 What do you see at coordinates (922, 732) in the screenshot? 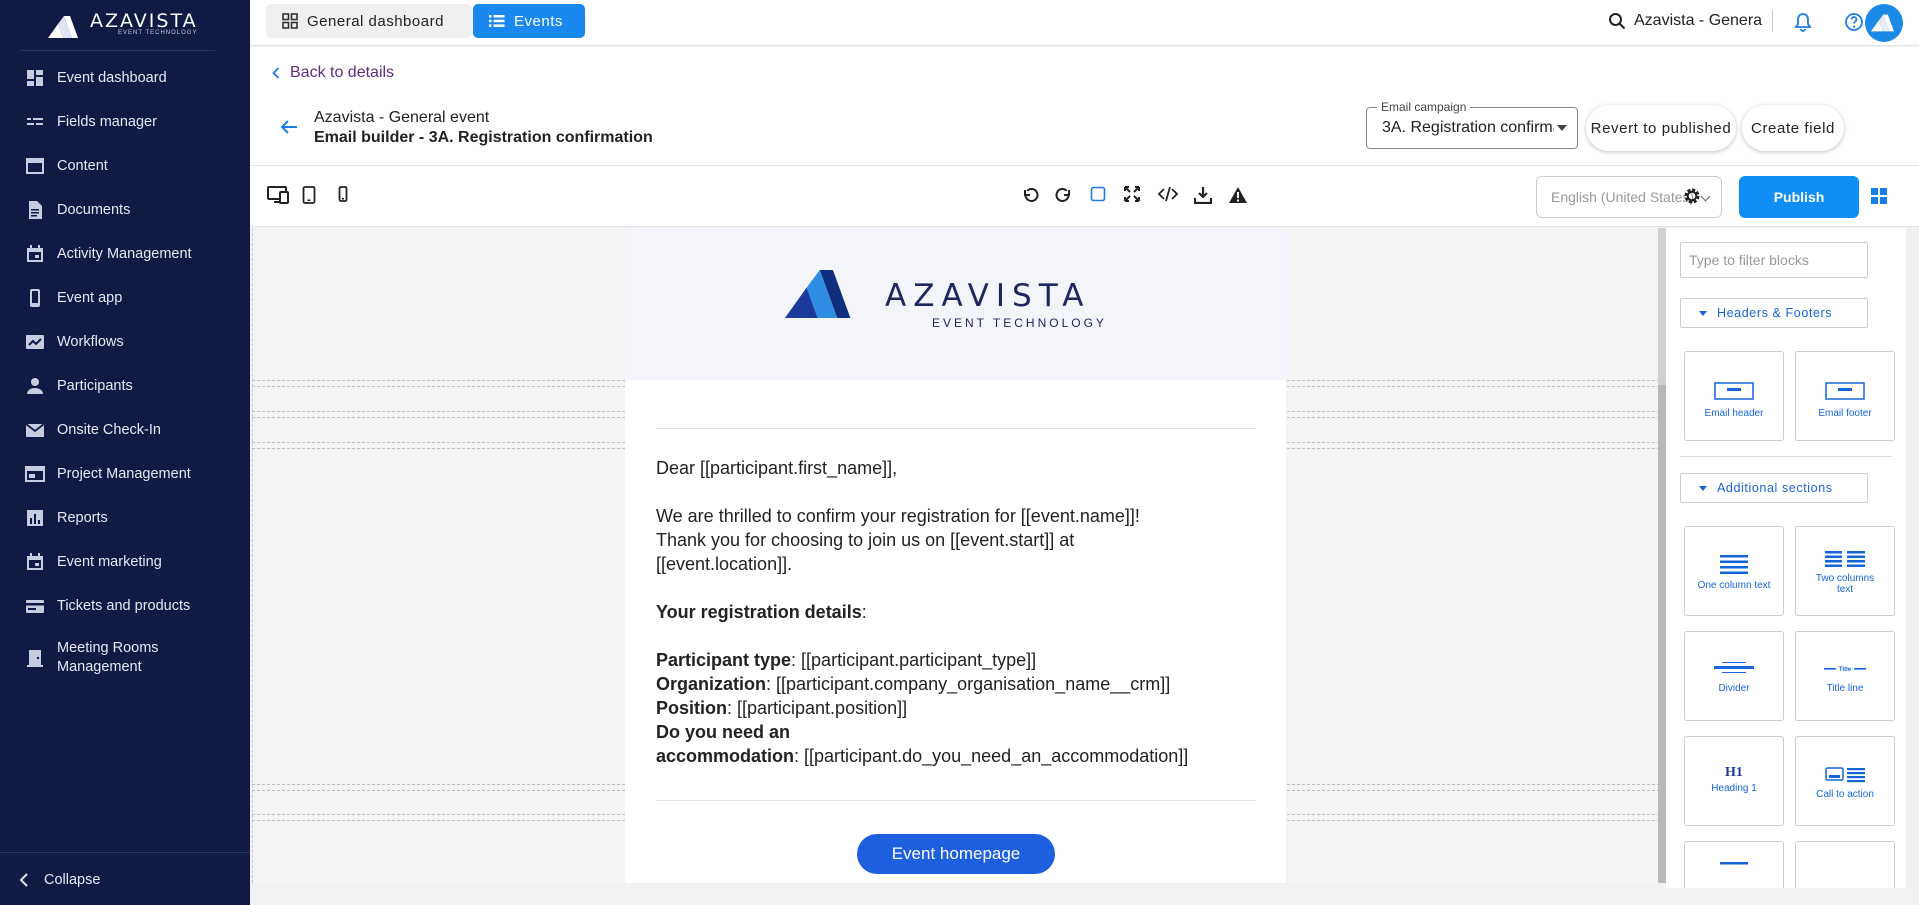
I see `detail-row: Do you need an` at bounding box center [922, 732].